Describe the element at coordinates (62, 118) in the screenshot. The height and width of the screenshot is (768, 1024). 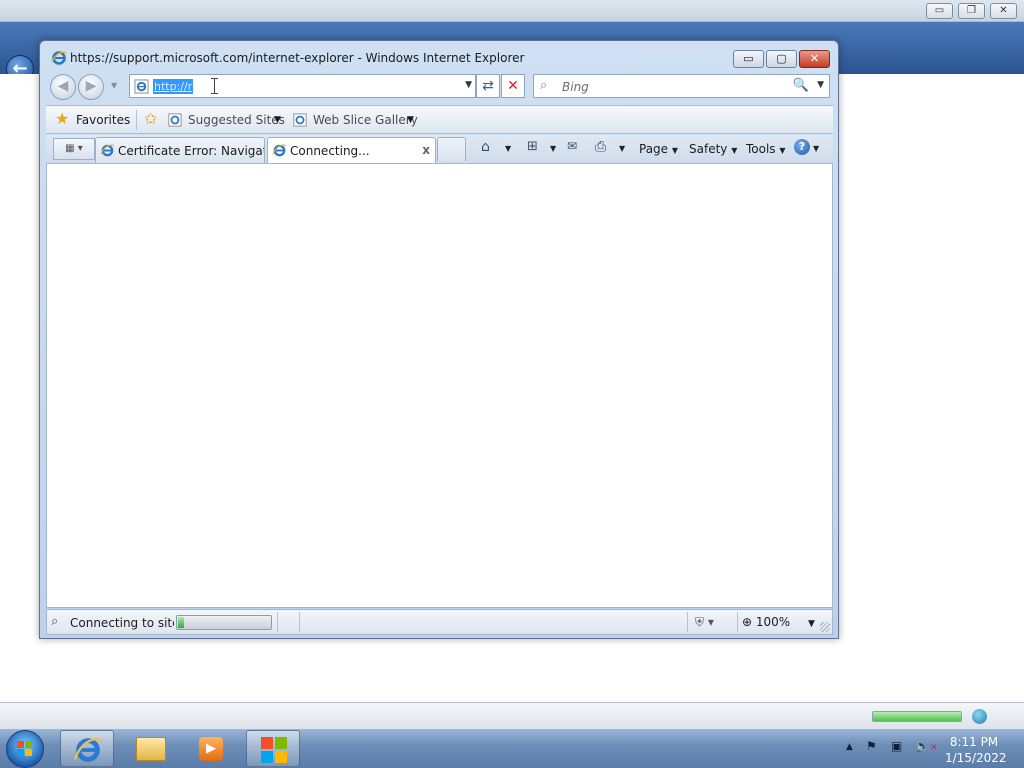
I see `favorites-star-icon: ★` at that location.